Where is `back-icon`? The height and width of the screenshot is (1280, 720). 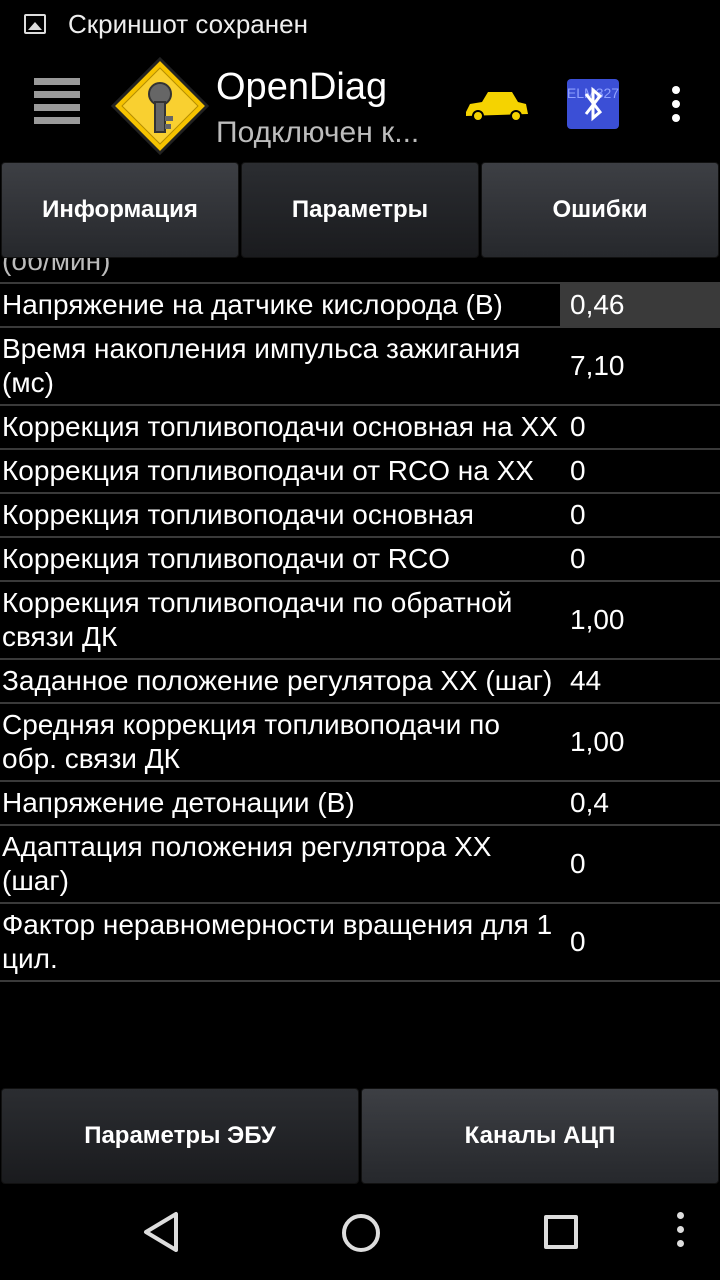
back-icon is located at coordinates (162, 1232).